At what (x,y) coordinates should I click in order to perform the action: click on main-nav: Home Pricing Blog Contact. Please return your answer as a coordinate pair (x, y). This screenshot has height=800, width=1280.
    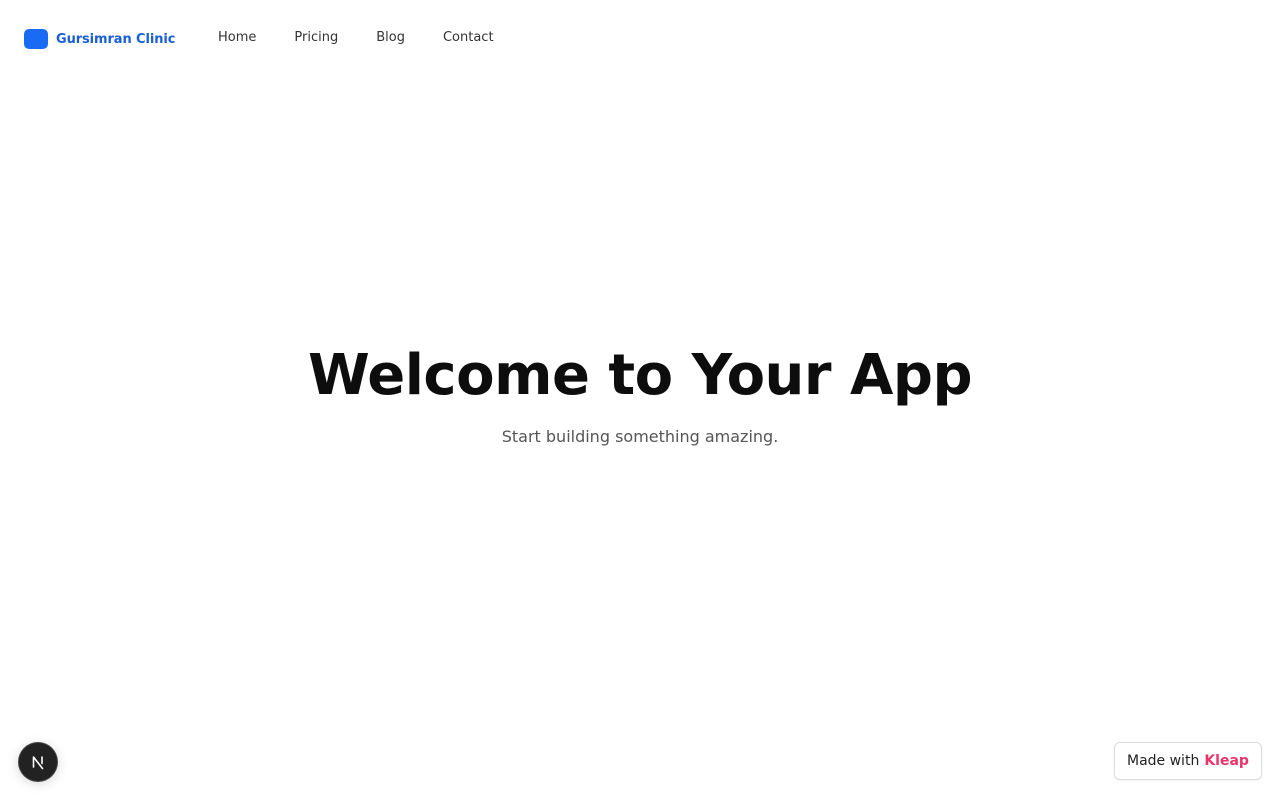
    Looking at the image, I should click on (356, 38).